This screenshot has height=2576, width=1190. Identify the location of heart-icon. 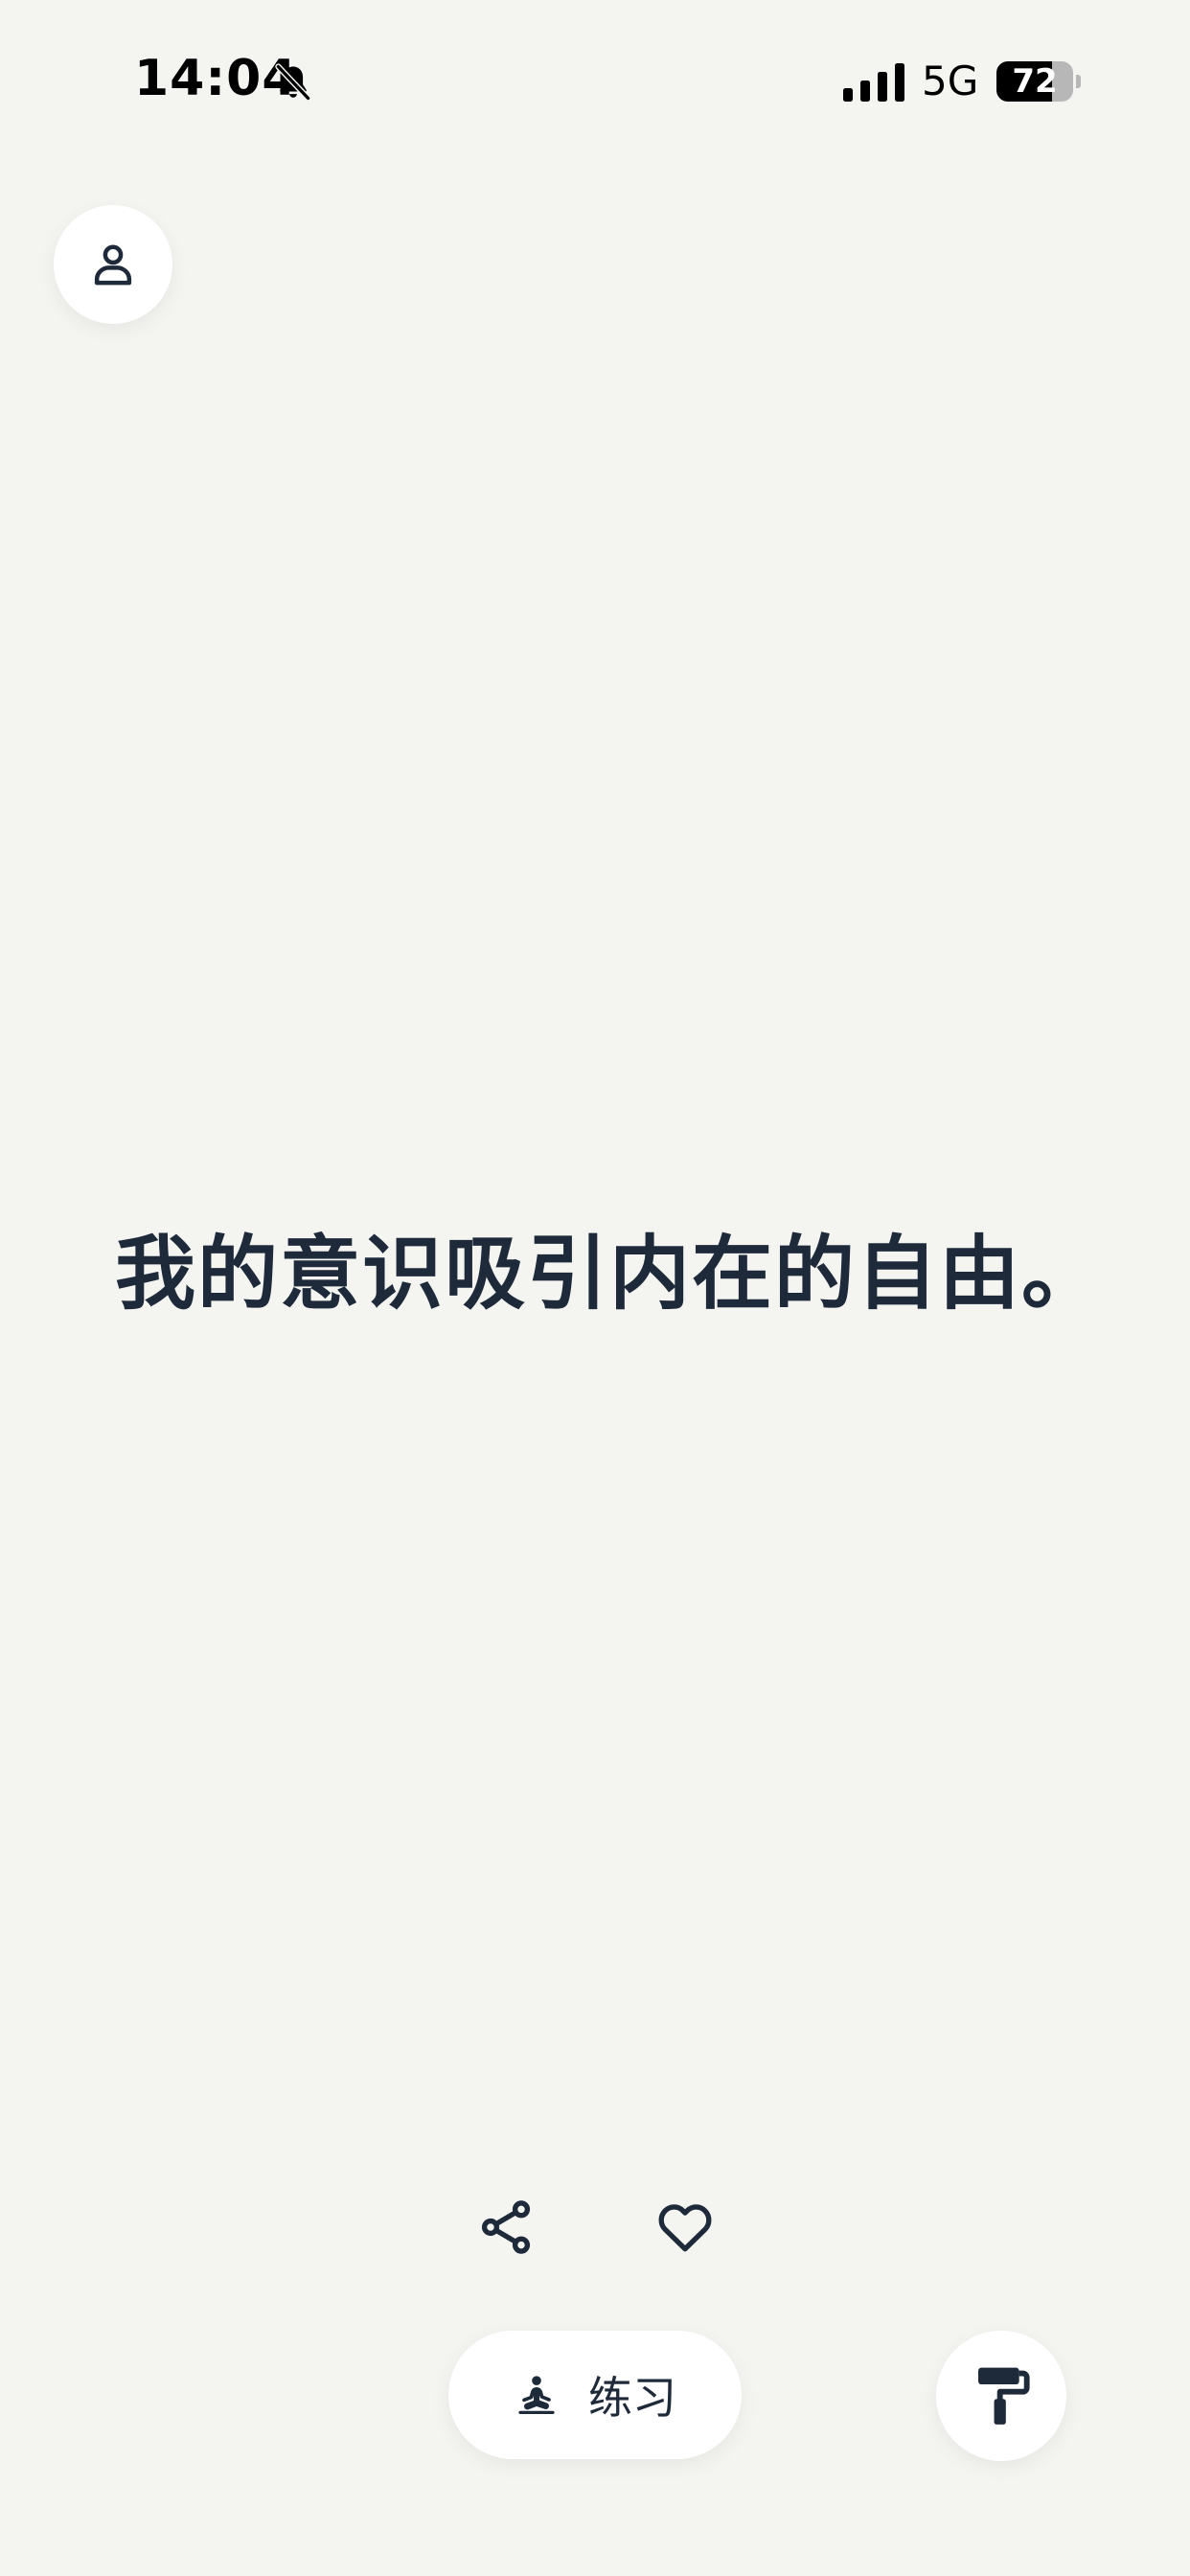
(685, 2228).